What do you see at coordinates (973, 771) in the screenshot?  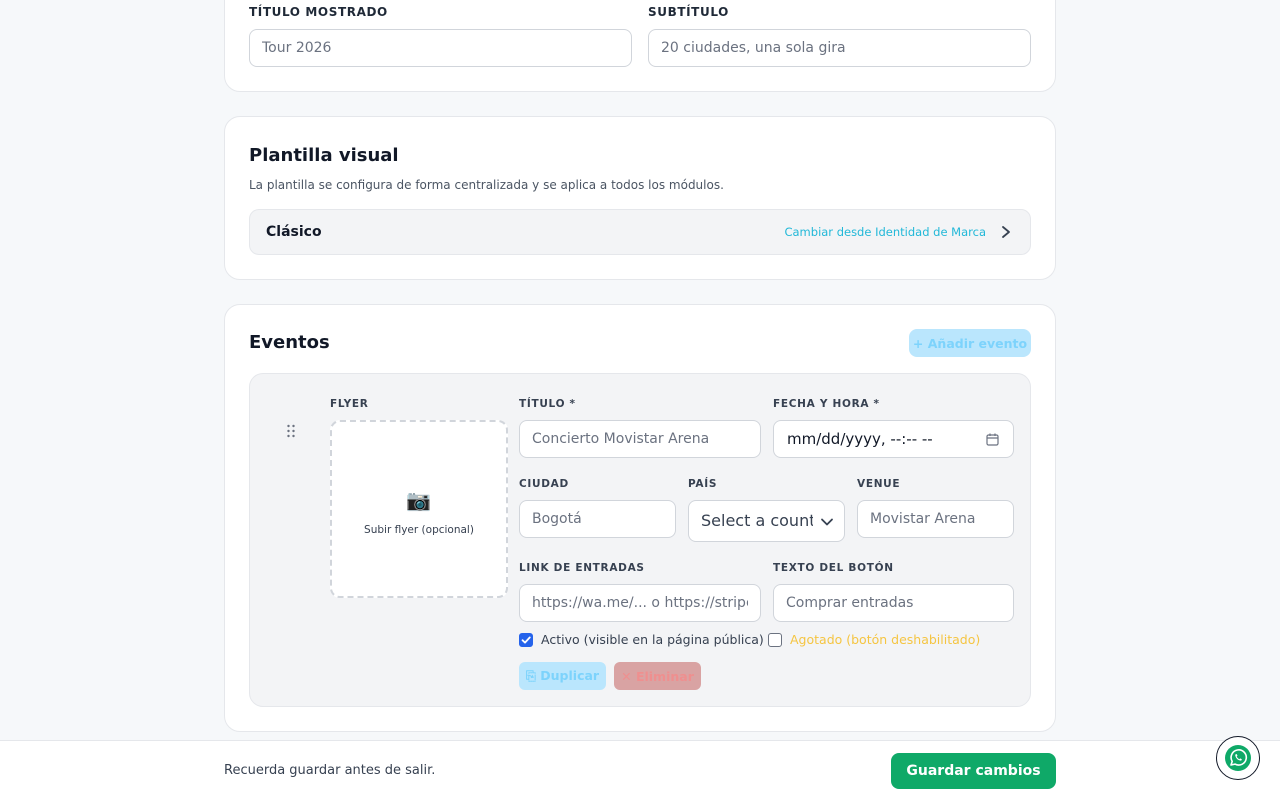 I see `save-changes-button: Guardar cambios` at bounding box center [973, 771].